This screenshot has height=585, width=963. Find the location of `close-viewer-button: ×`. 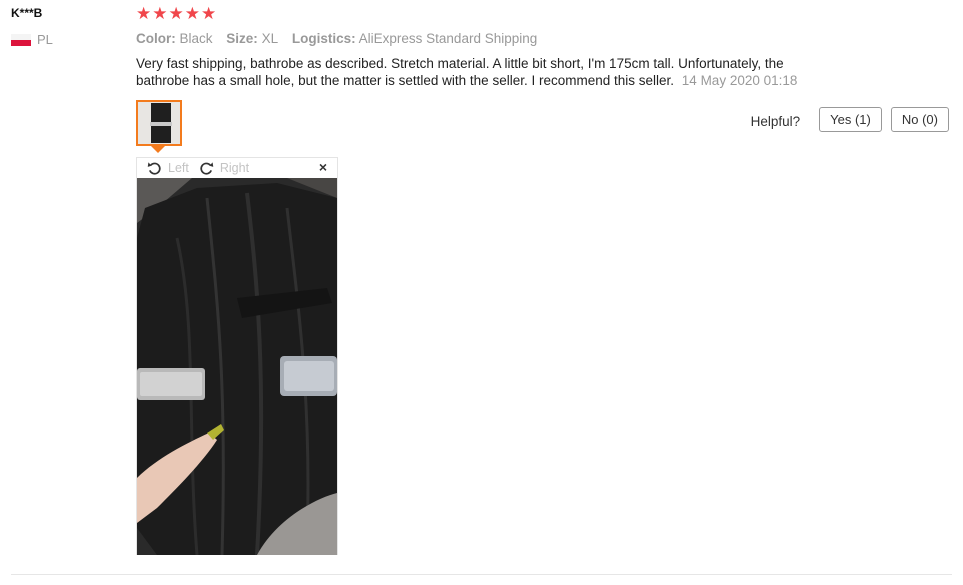

close-viewer-button: × is located at coordinates (323, 167).